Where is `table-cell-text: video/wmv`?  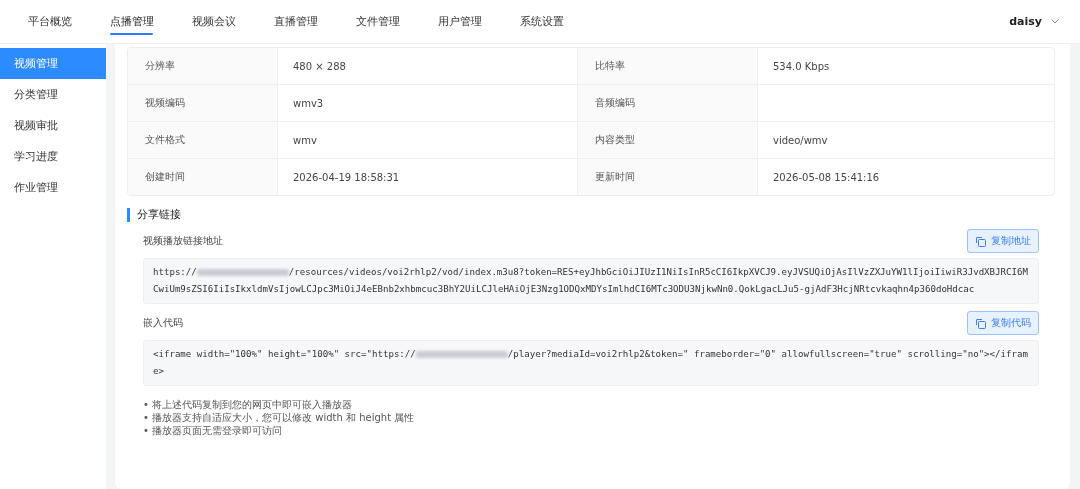 table-cell-text: video/wmv is located at coordinates (800, 140).